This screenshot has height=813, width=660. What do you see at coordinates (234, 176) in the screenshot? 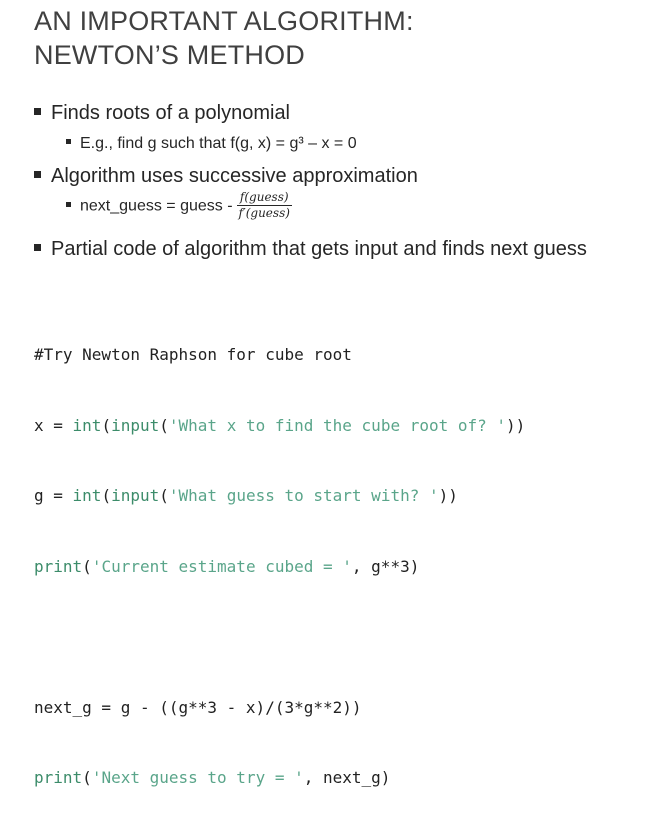
I see `bullet-approximation-text: Algorithm uses successive approximation` at bounding box center [234, 176].